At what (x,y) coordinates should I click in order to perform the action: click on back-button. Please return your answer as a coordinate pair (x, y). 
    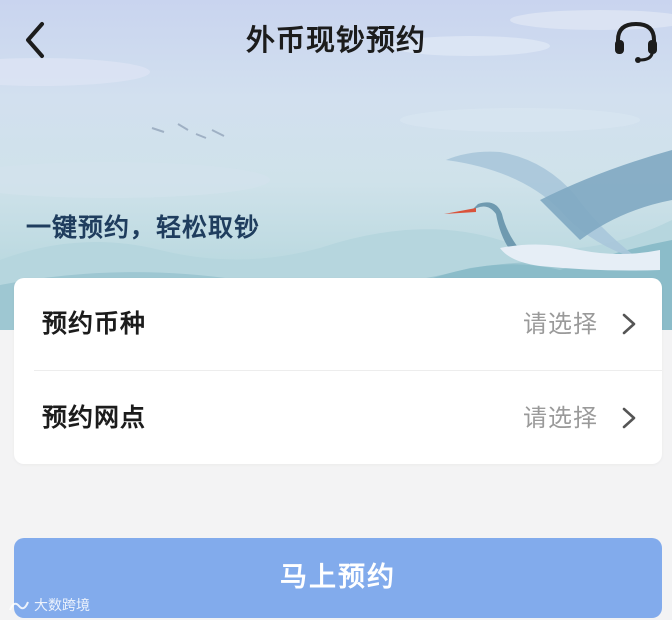
    Looking at the image, I should click on (36, 40).